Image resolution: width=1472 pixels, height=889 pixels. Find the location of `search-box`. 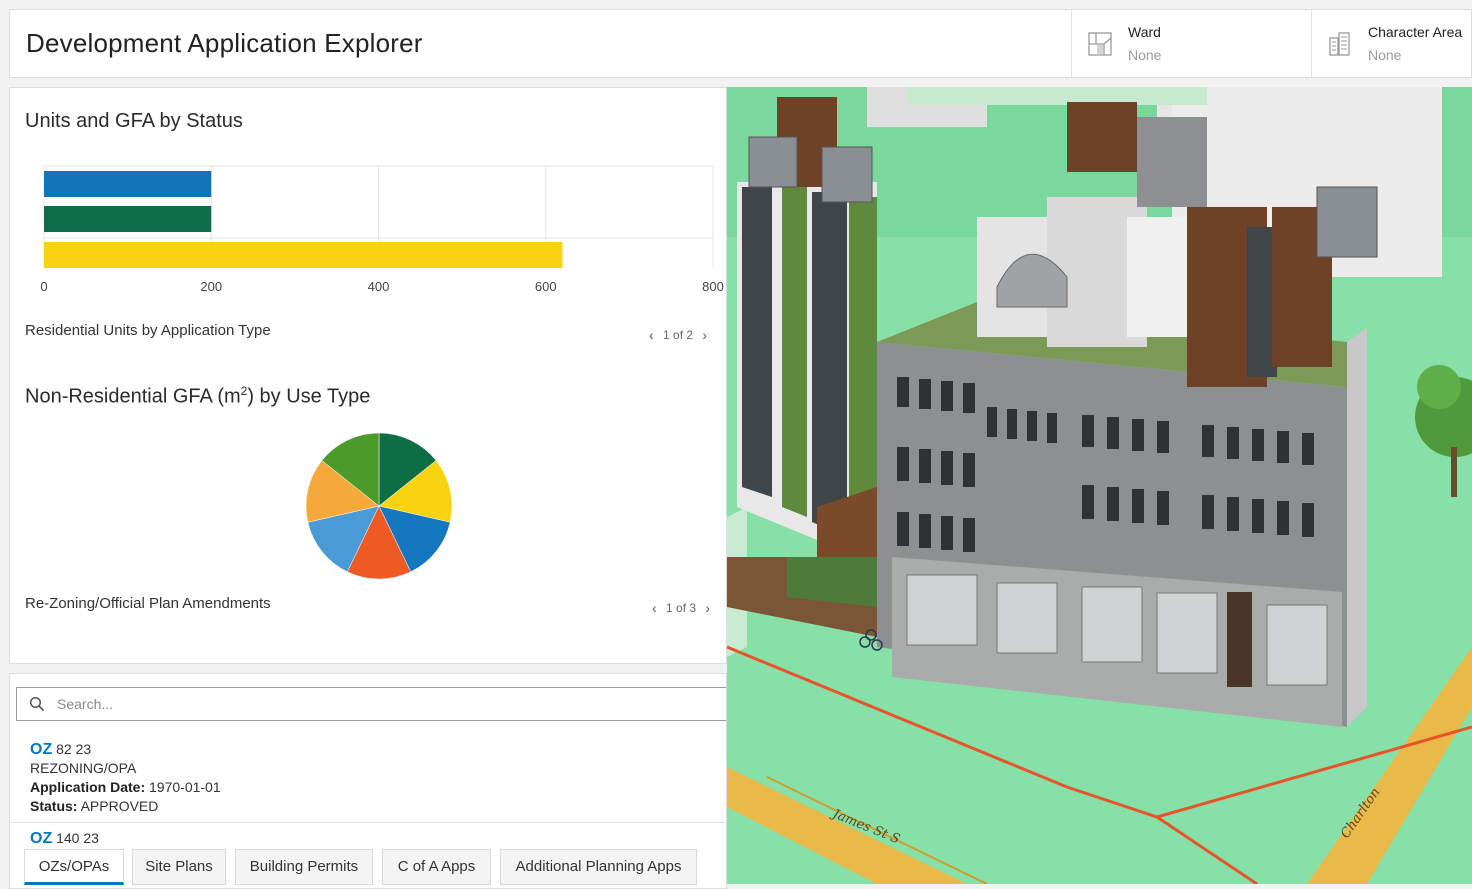

search-box is located at coordinates (371, 704).